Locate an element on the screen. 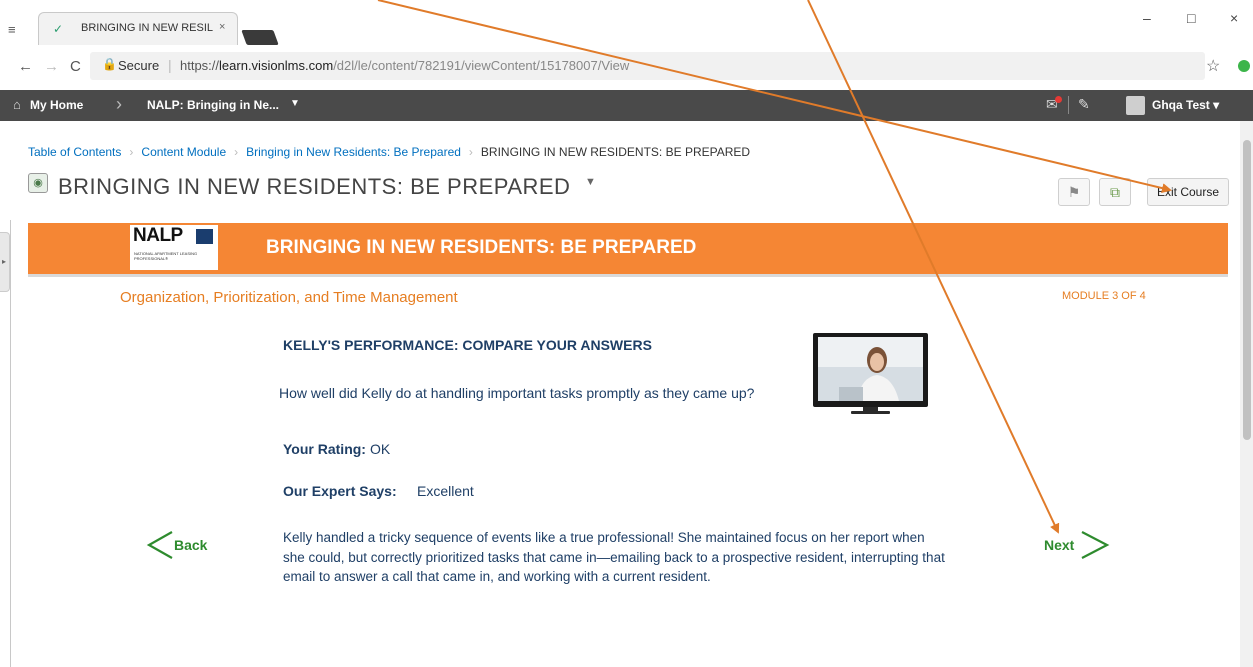 The height and width of the screenshot is (667, 1253). tab-close-icon: × is located at coordinates (222, 27).